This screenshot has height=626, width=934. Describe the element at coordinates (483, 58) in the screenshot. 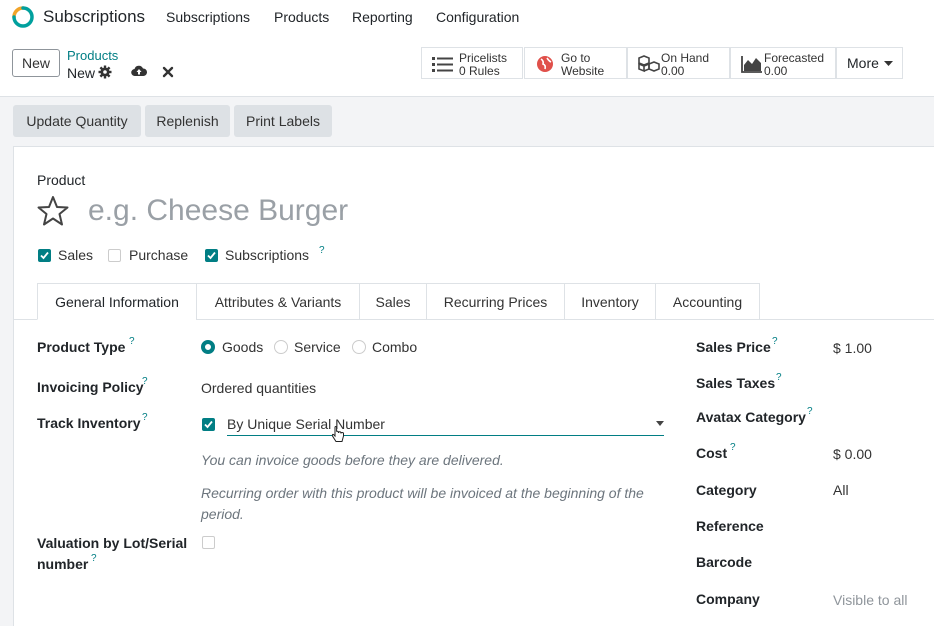

I see `pricelists-label: Pricelists` at that location.